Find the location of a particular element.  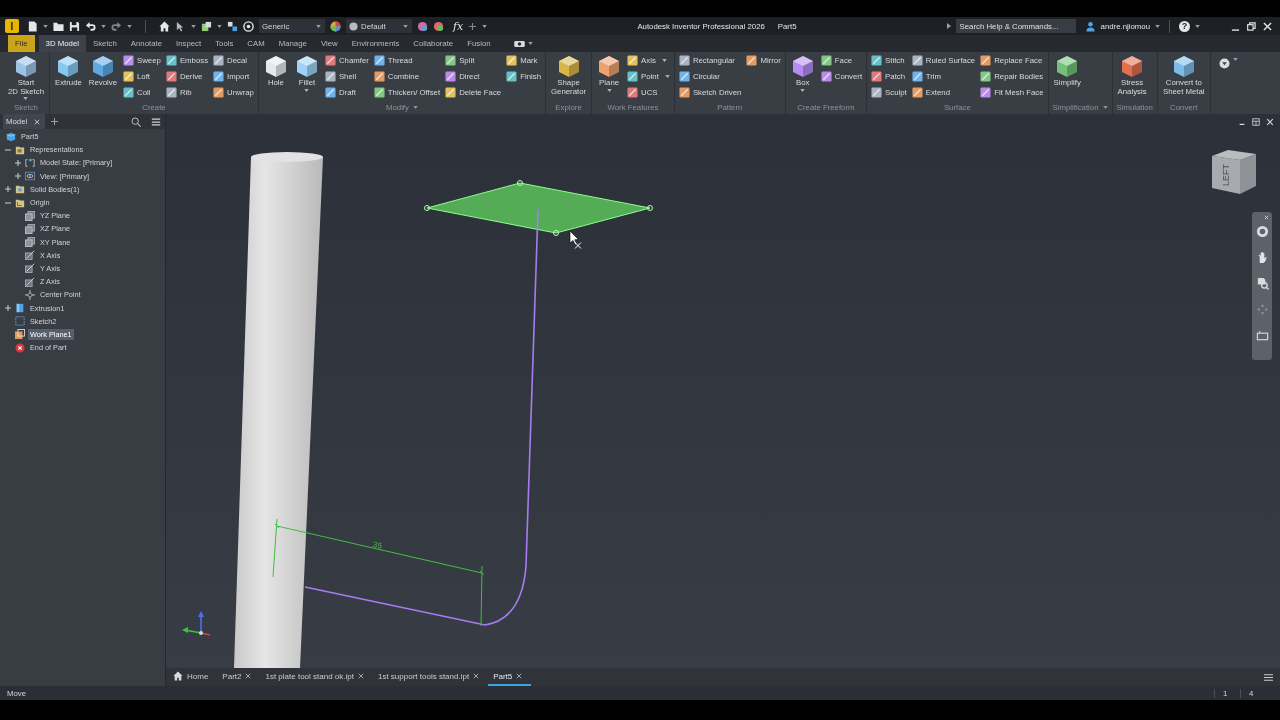

search-icon is located at coordinates (136, 121).